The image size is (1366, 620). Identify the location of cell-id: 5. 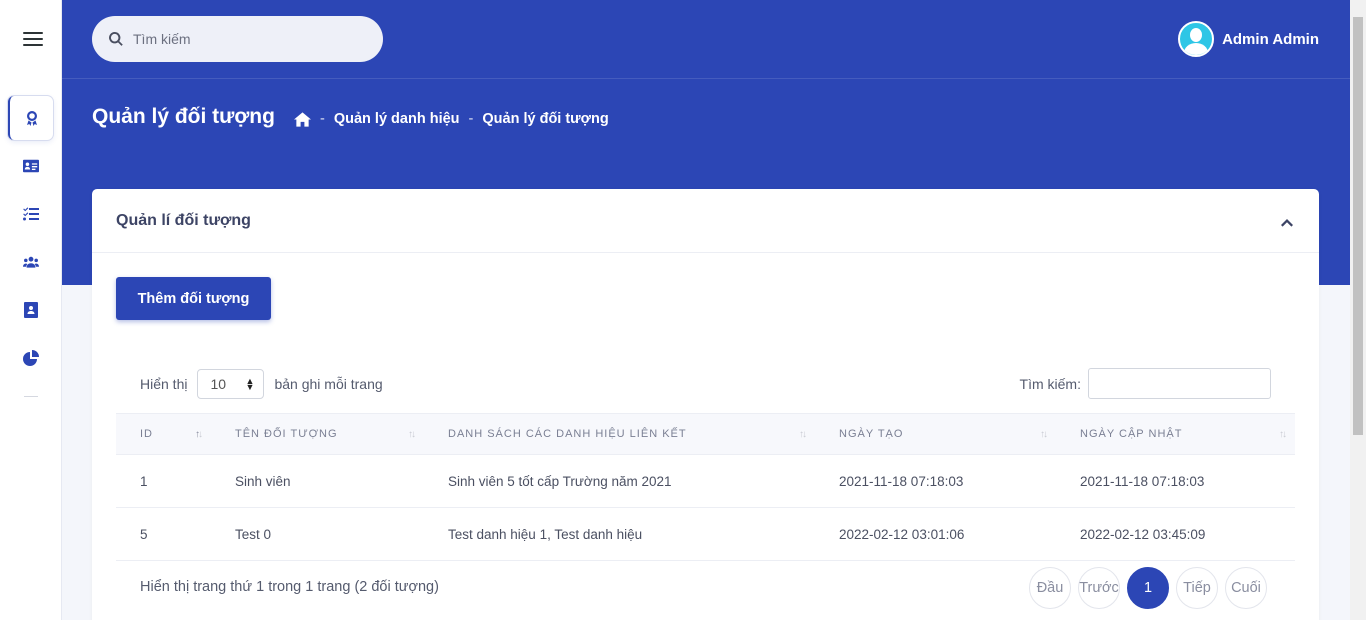
(163, 534).